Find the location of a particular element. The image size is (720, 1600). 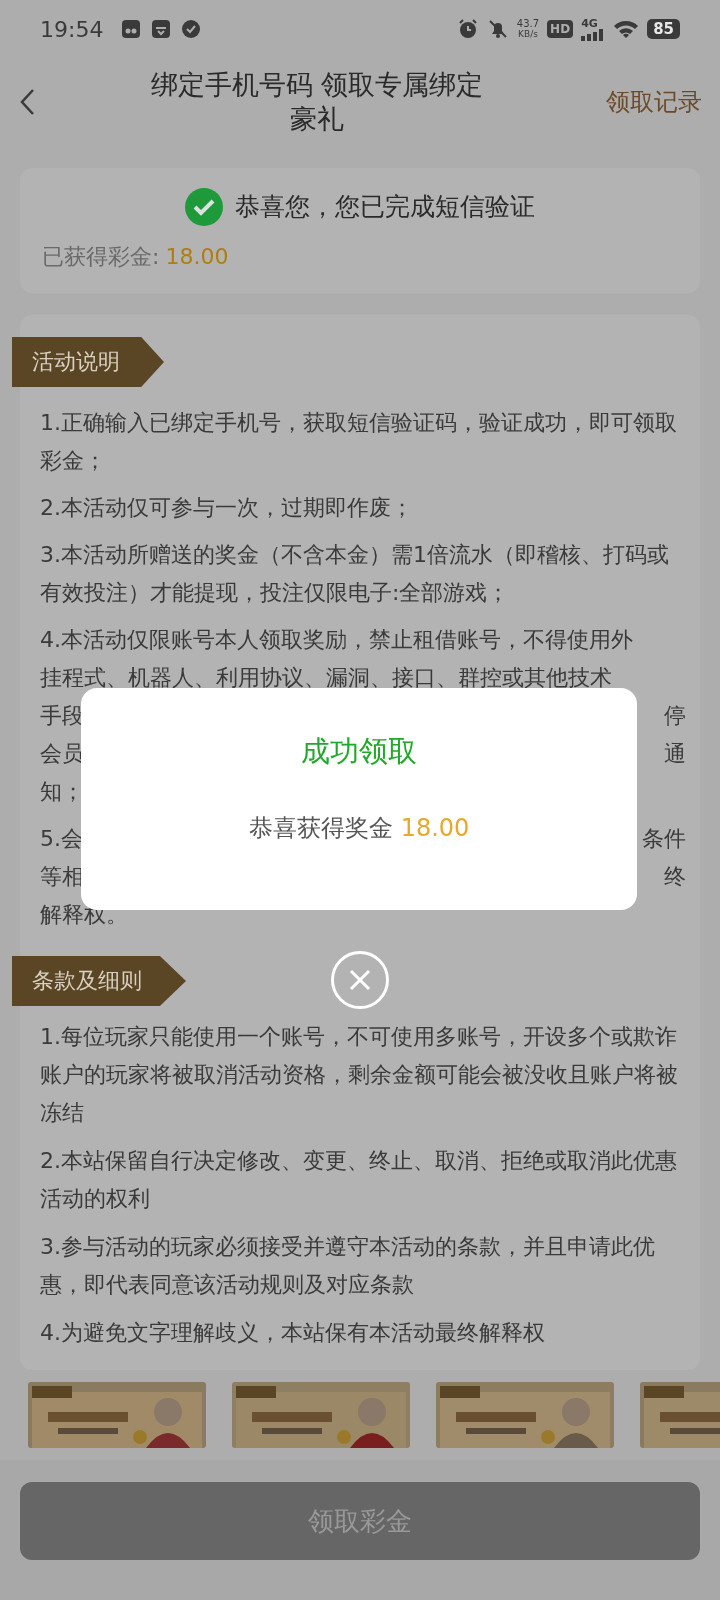

app-icon is located at coordinates (131, 29).